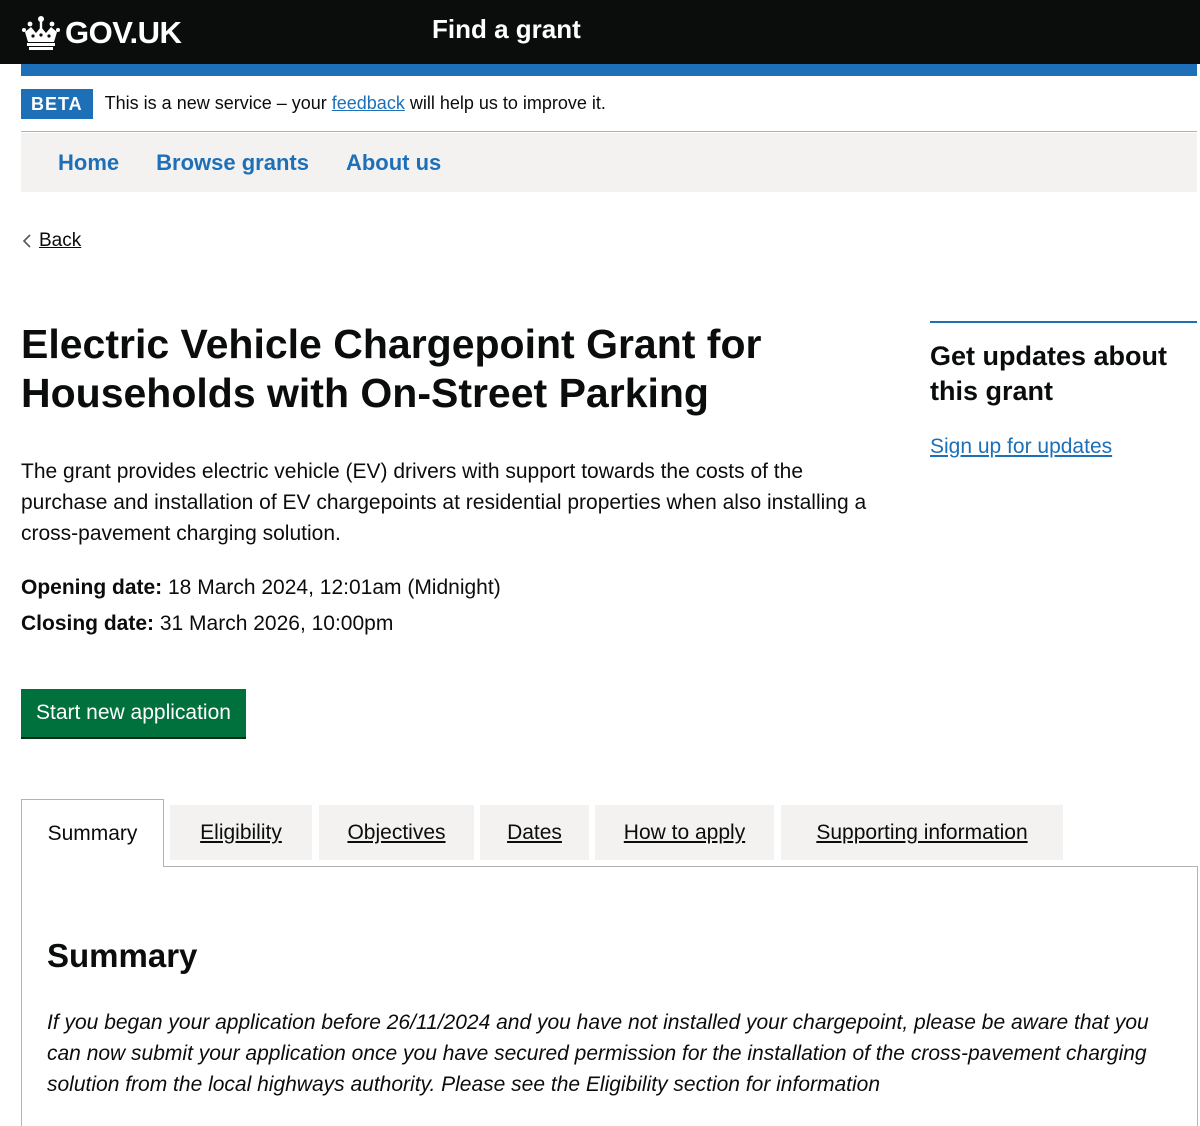 The width and height of the screenshot is (1200, 1126). I want to click on govuk-logo-link: GOV.UK, so click(101, 33).